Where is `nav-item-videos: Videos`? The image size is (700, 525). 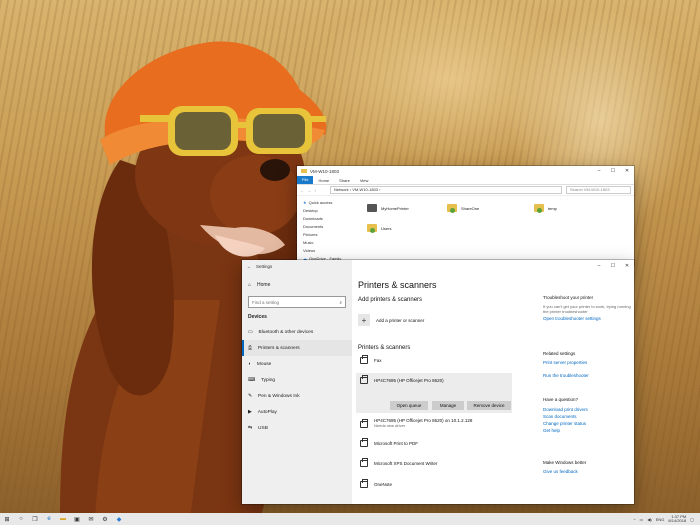
nav-item-videos: Videos is located at coordinates (328, 251).